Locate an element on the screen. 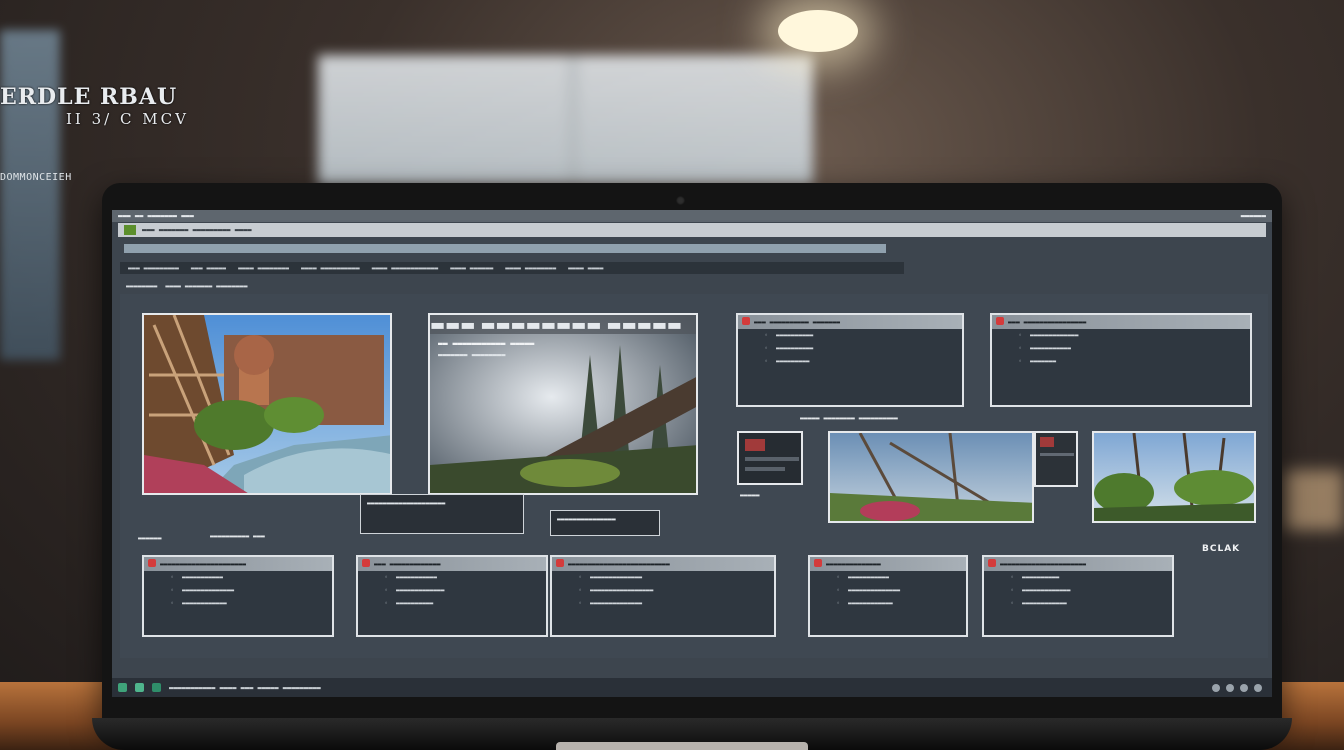 The image size is (1344, 750). breadcrumb-item: ▬▬▬▬▬▬▬▬ is located at coordinates (141, 286).